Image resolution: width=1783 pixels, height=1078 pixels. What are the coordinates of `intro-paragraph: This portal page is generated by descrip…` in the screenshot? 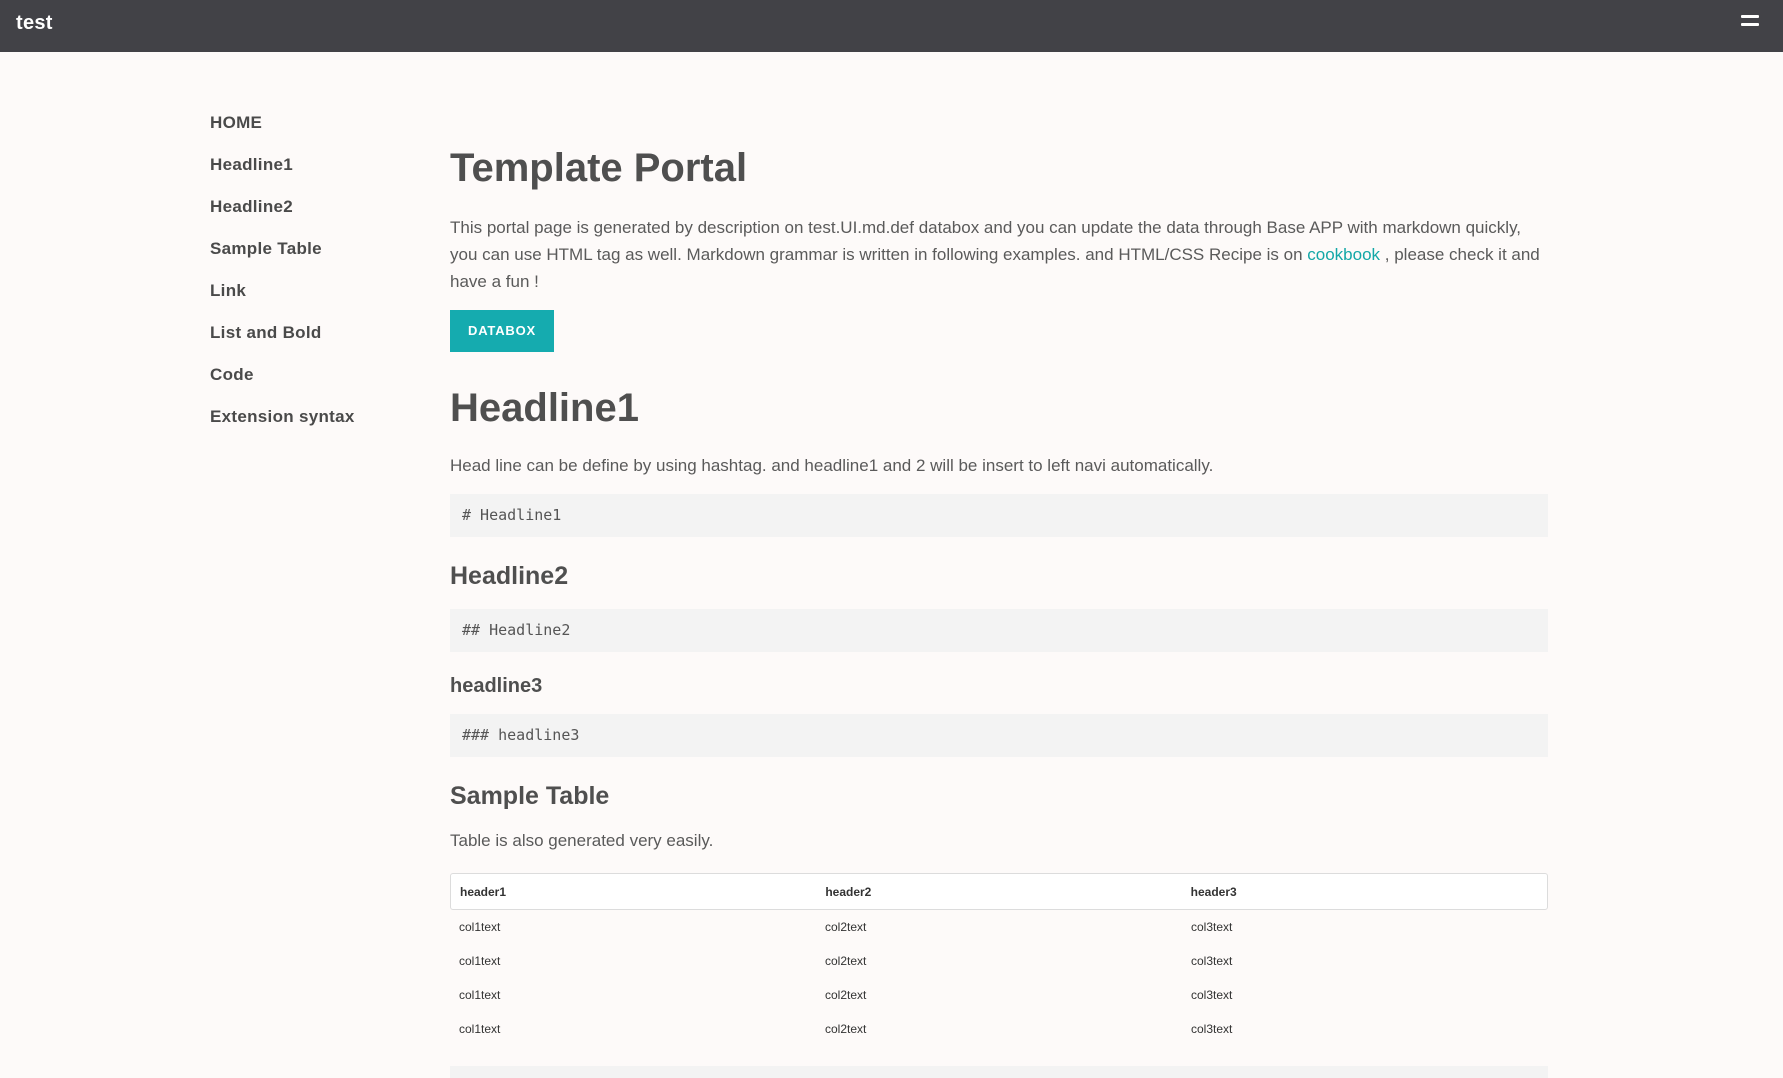 It's located at (1000, 254).